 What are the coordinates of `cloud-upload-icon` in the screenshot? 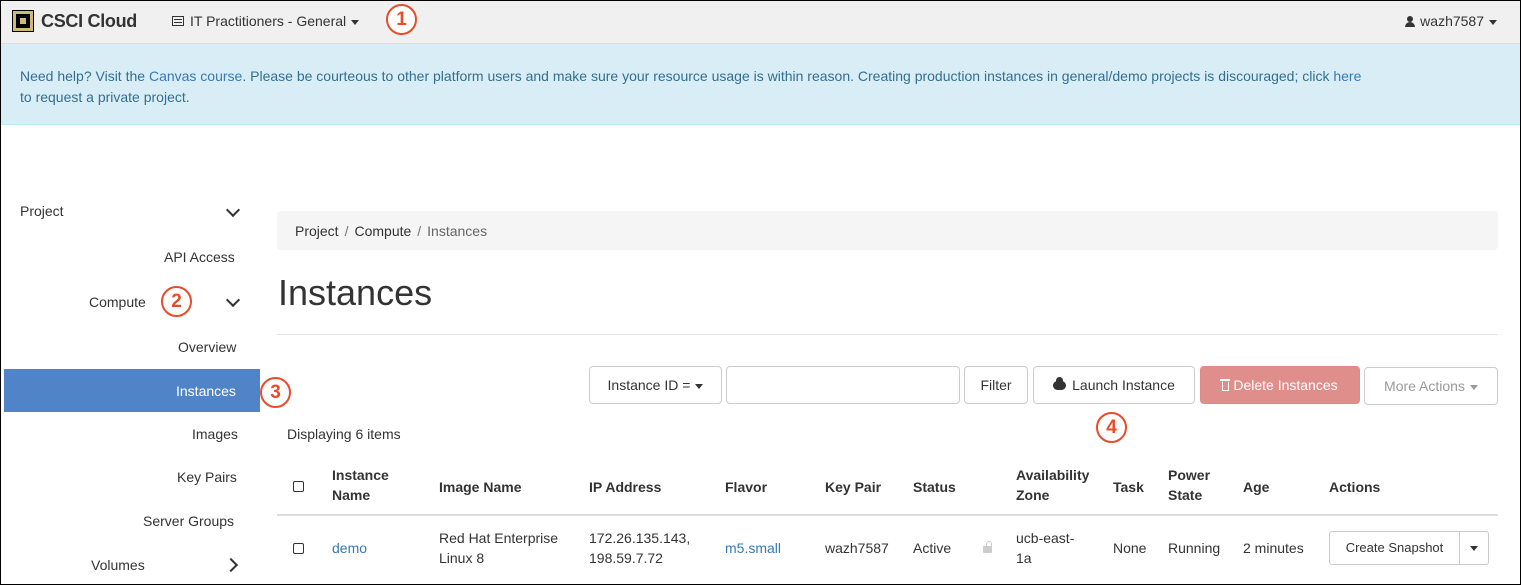 It's located at (1060, 383).